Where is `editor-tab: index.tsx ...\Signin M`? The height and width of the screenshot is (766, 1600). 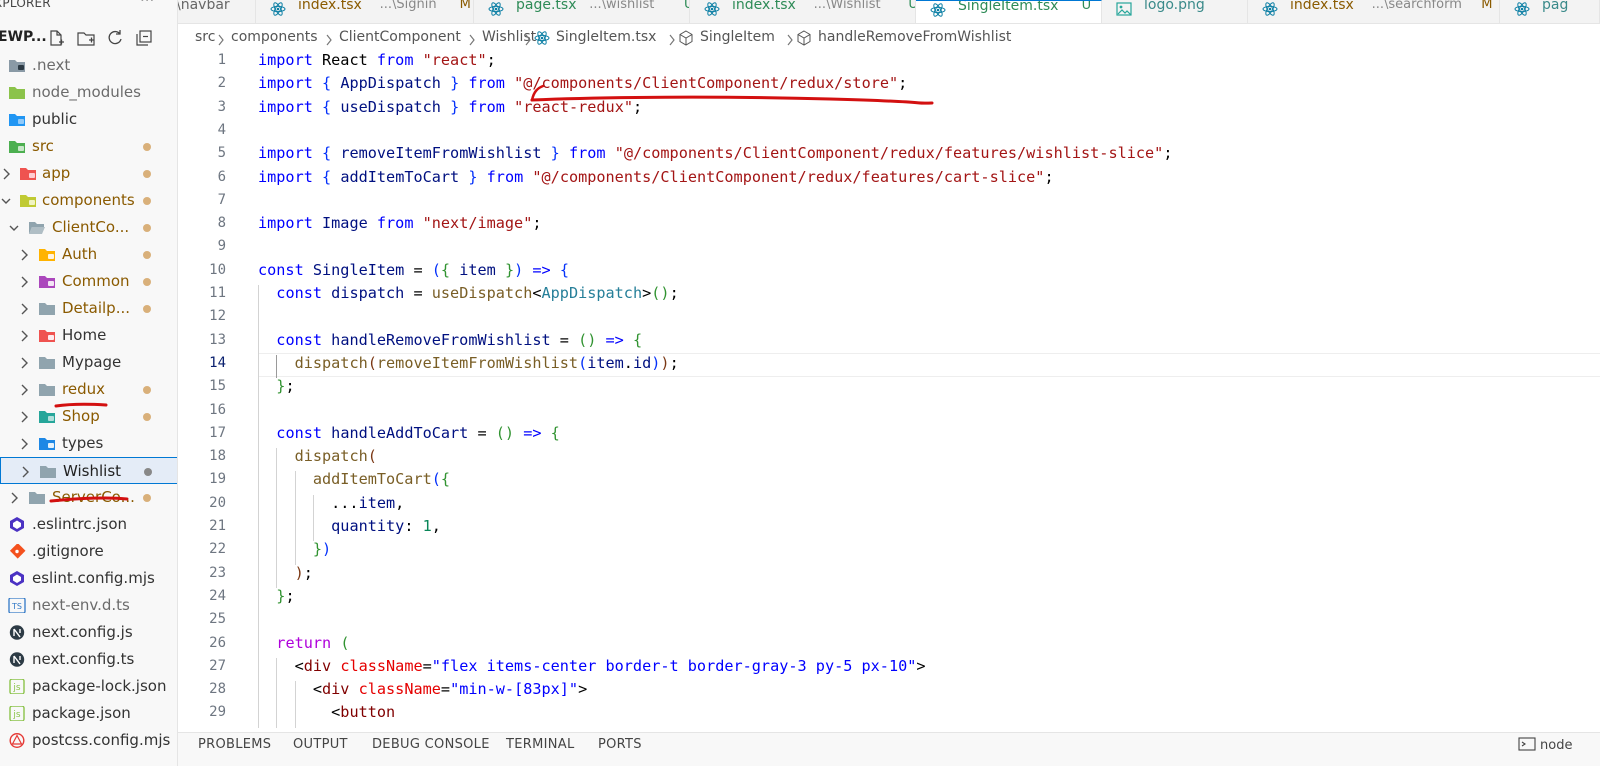 editor-tab: index.tsx ...\Signin M is located at coordinates (365, 11).